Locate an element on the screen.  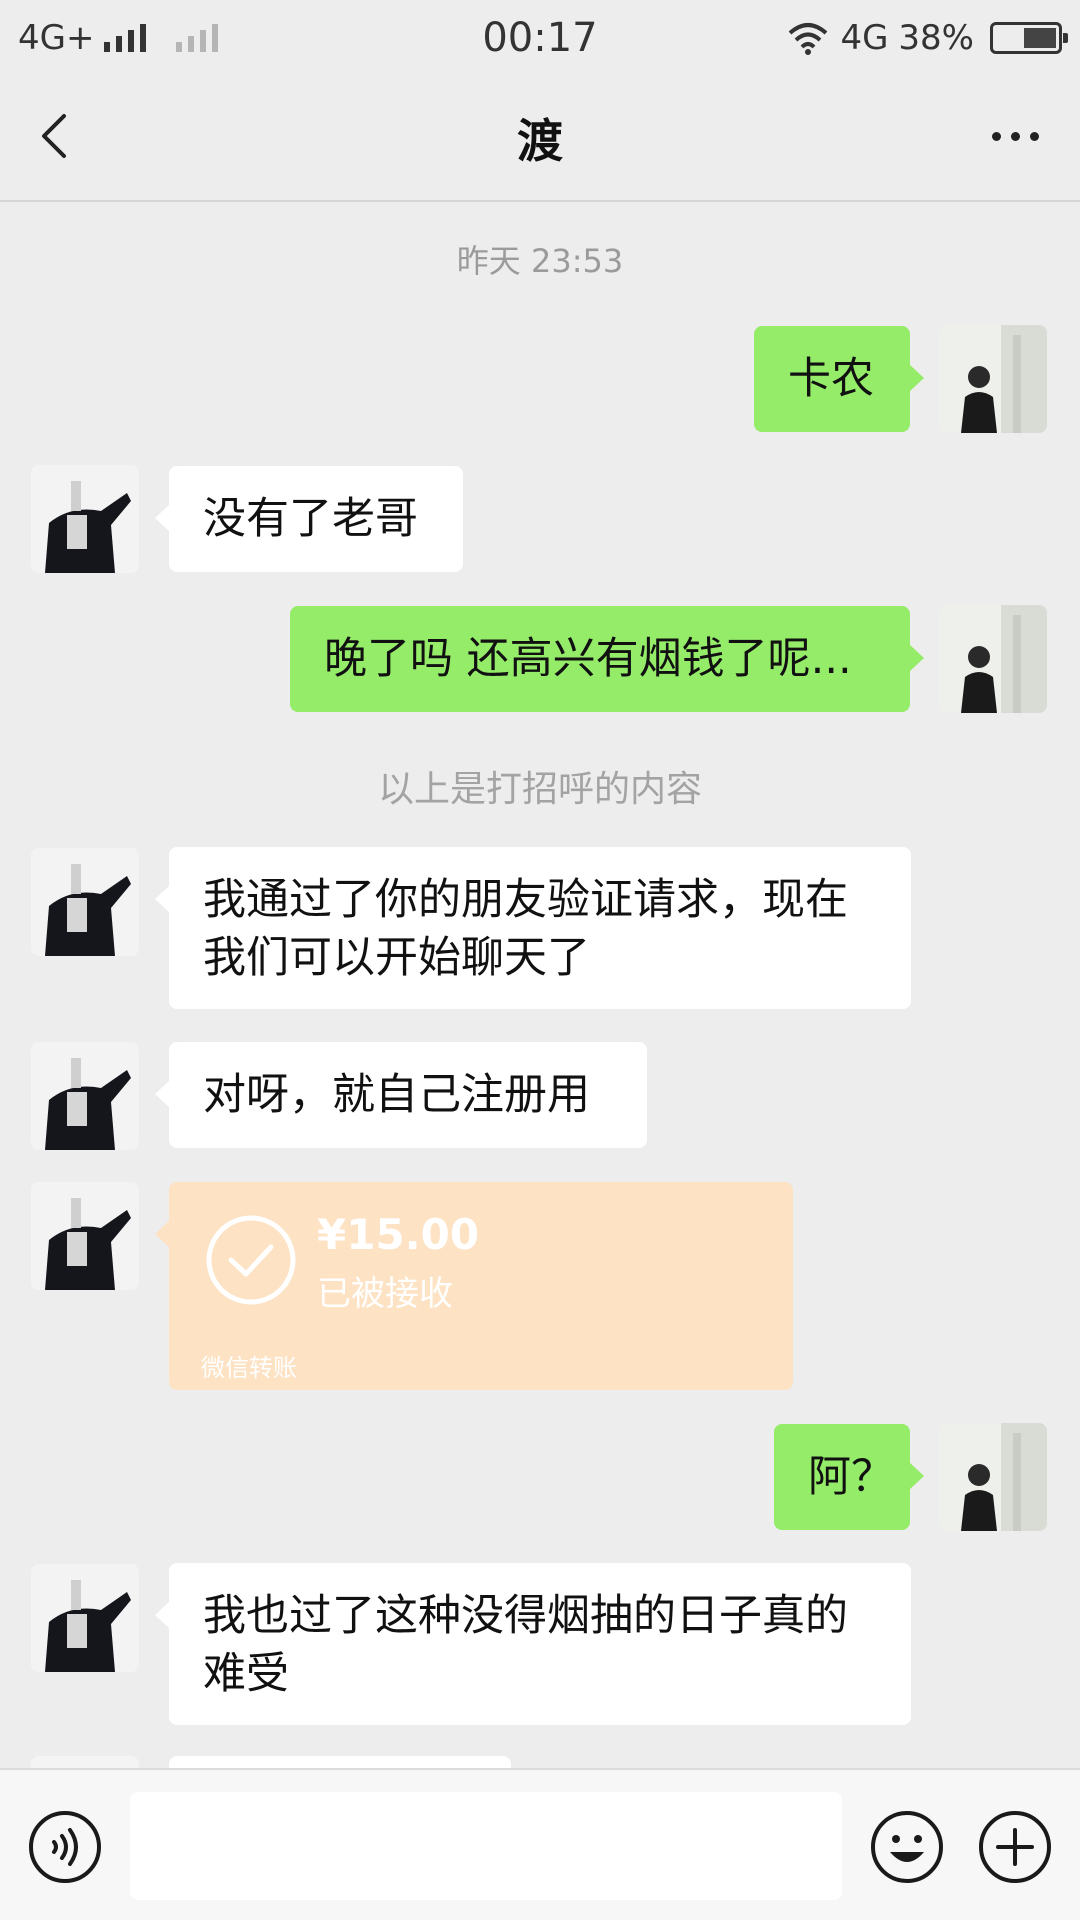
voice-icon is located at coordinates (65, 1847).